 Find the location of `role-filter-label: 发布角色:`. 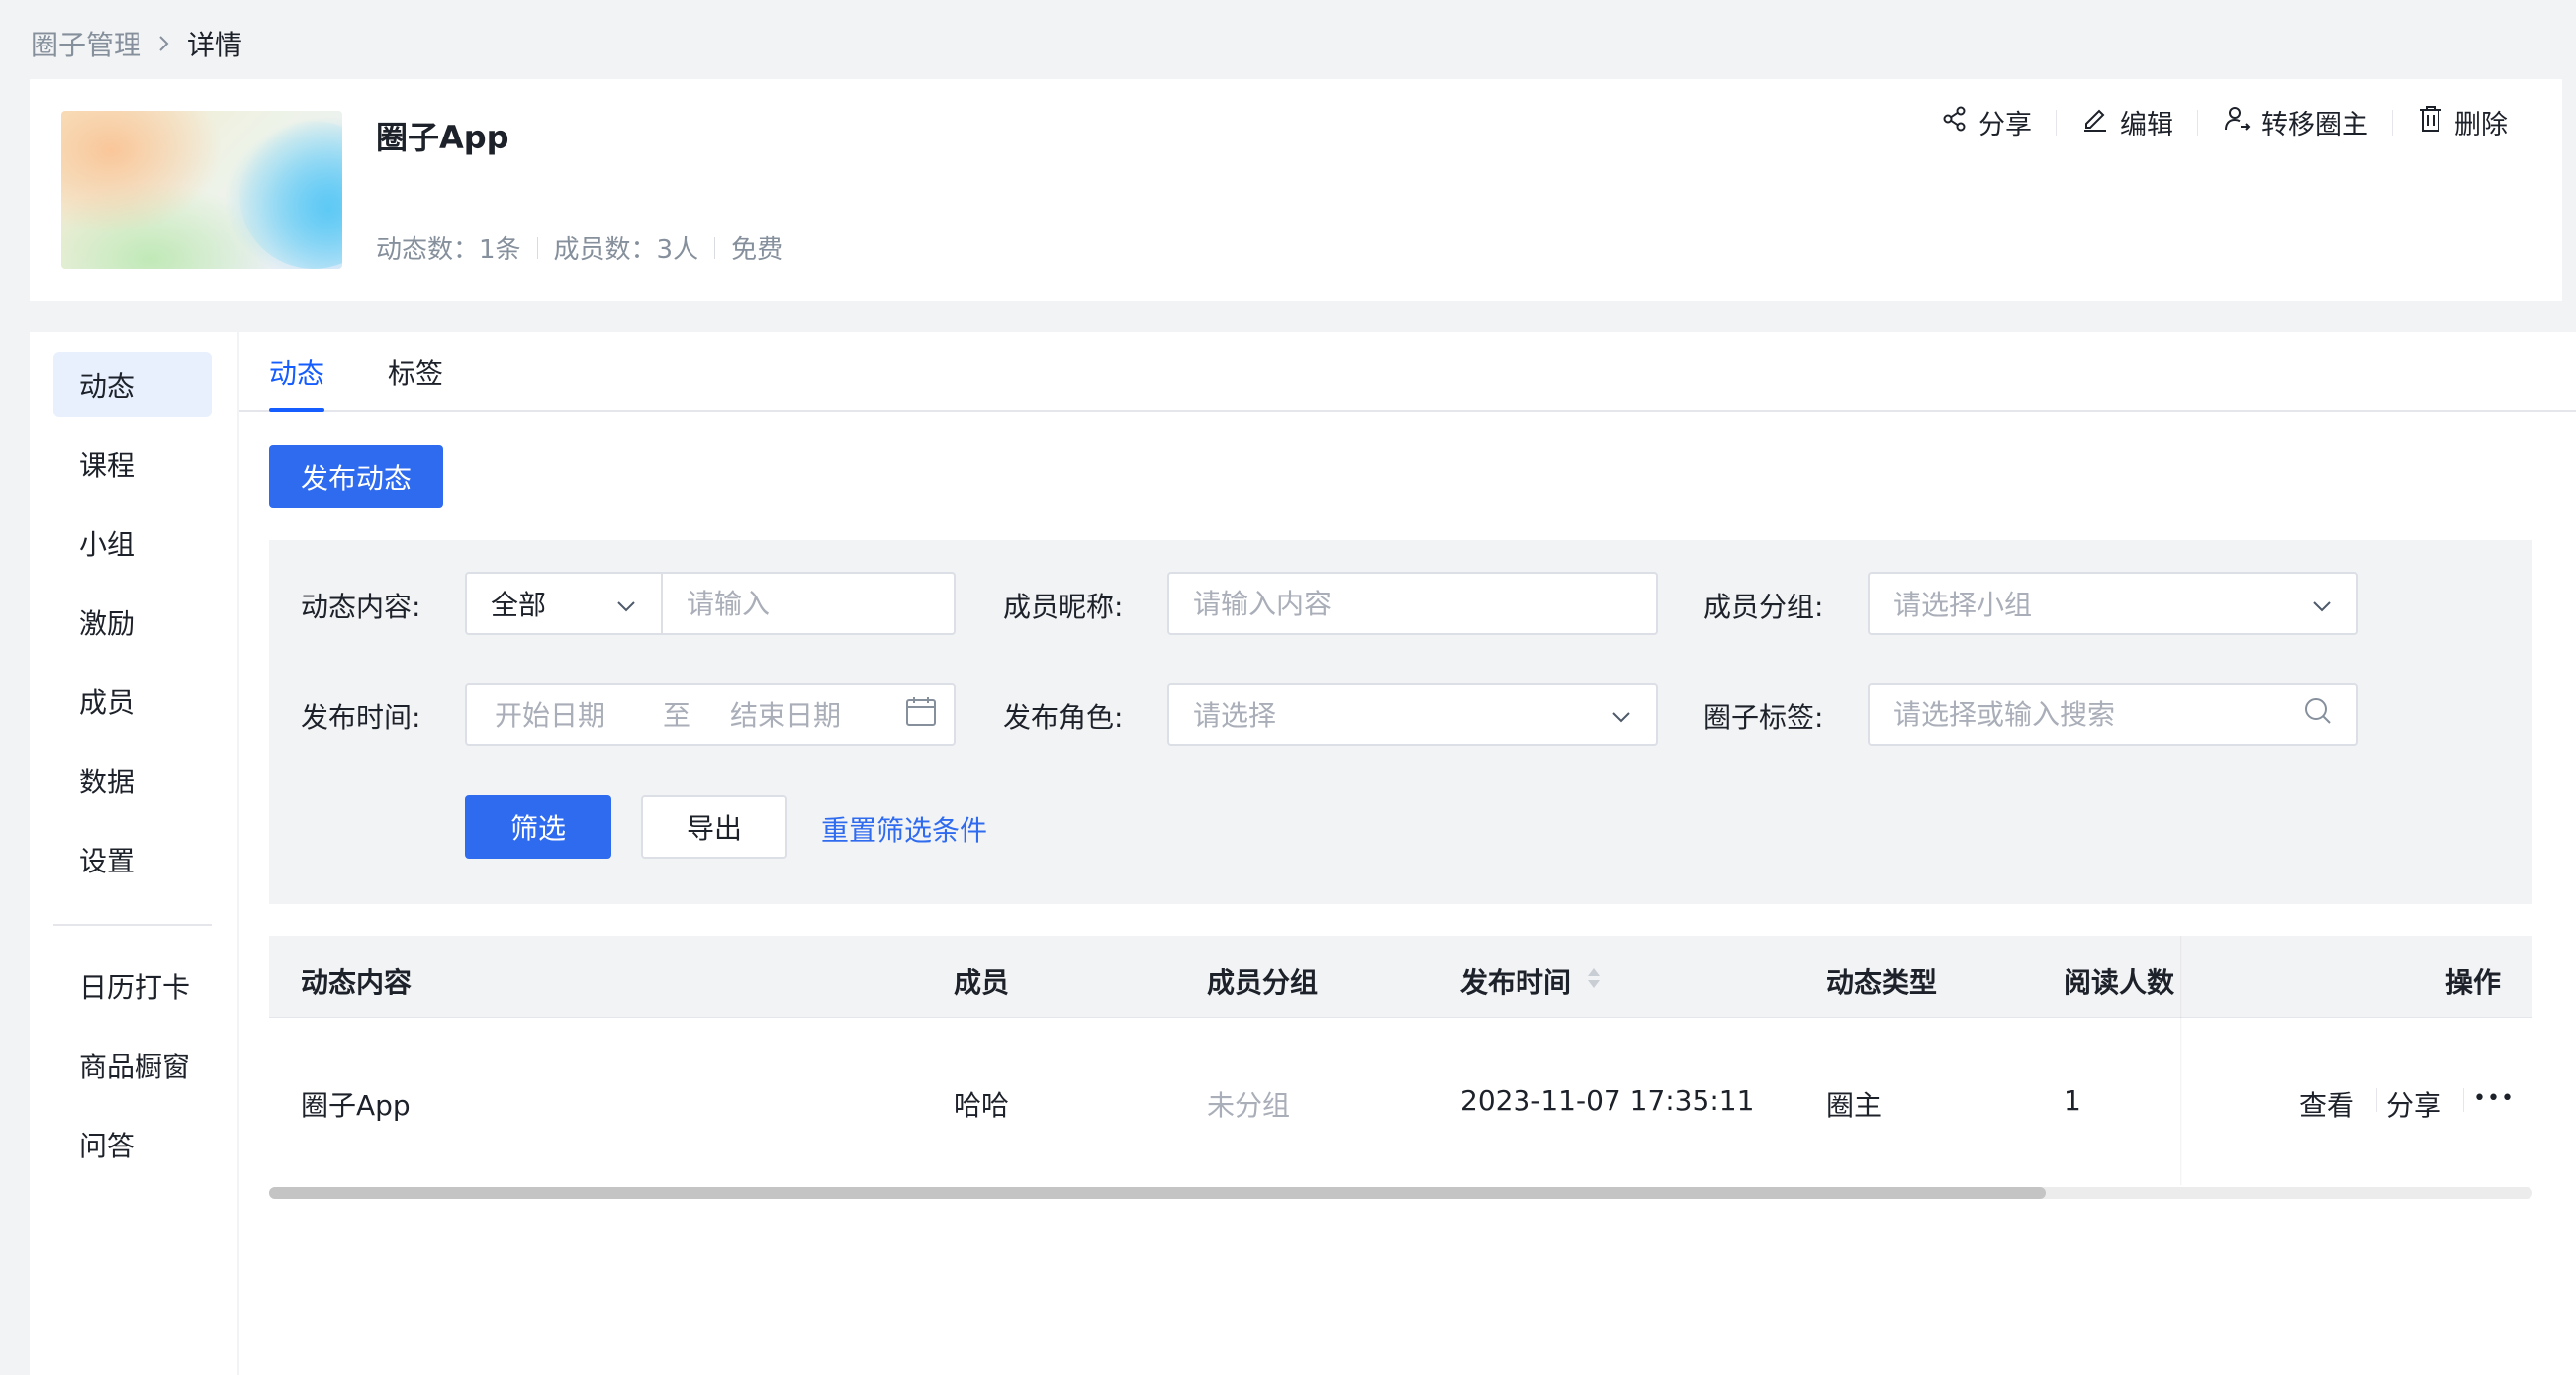

role-filter-label: 发布角色: is located at coordinates (1063, 717).